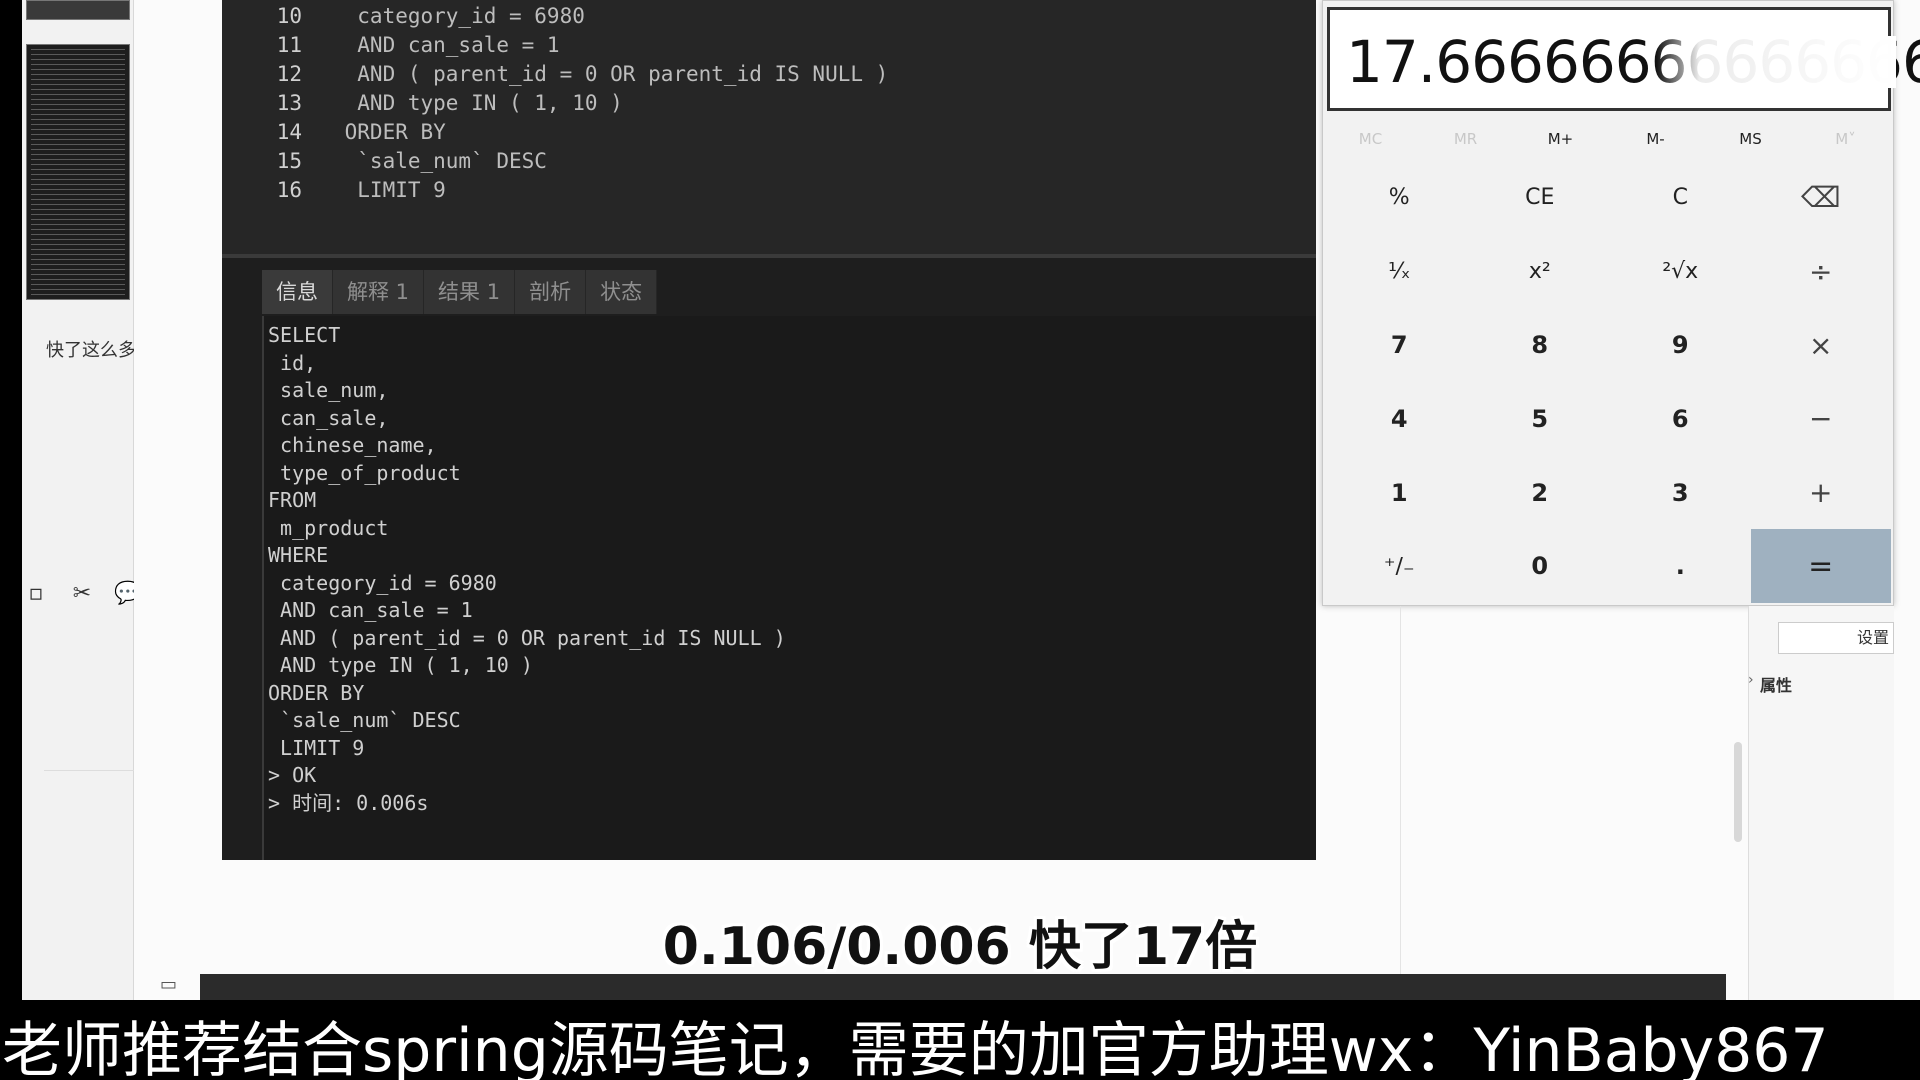  Describe the element at coordinates (477, 103) in the screenshot. I see `code-text: AND type IN ( 1, 10 )` at that location.